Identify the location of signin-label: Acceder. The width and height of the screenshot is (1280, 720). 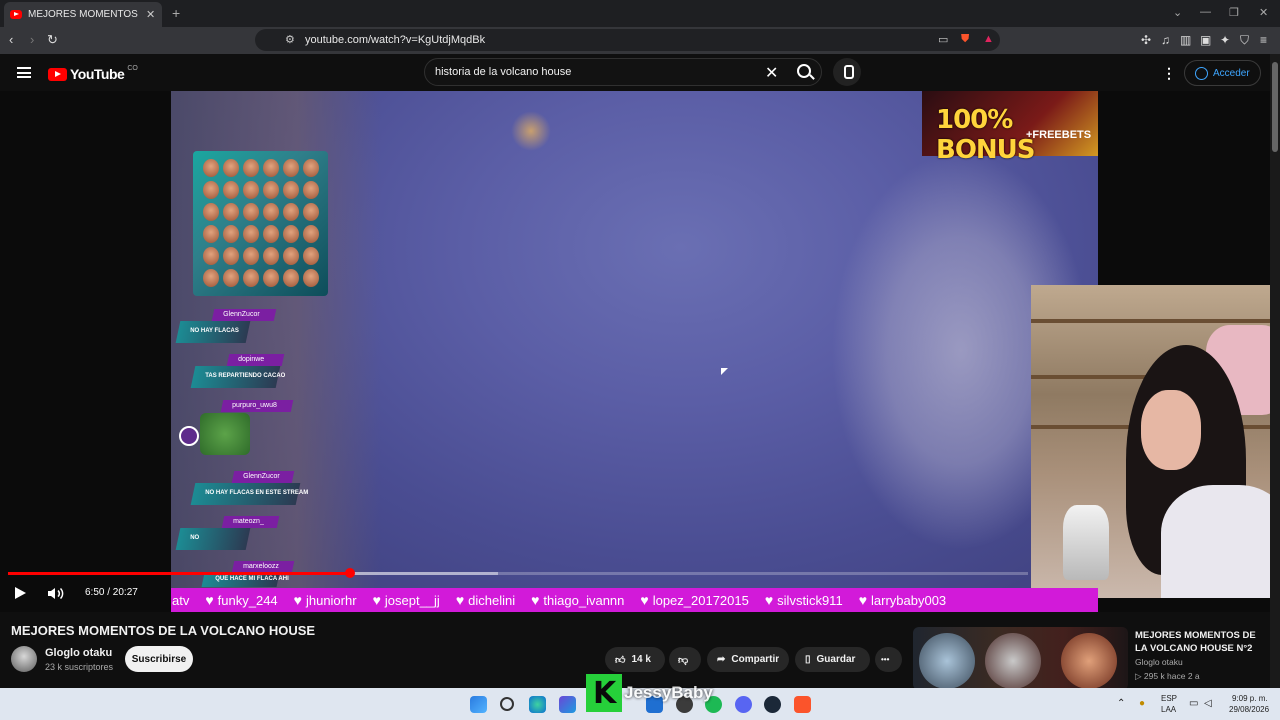
(1231, 73).